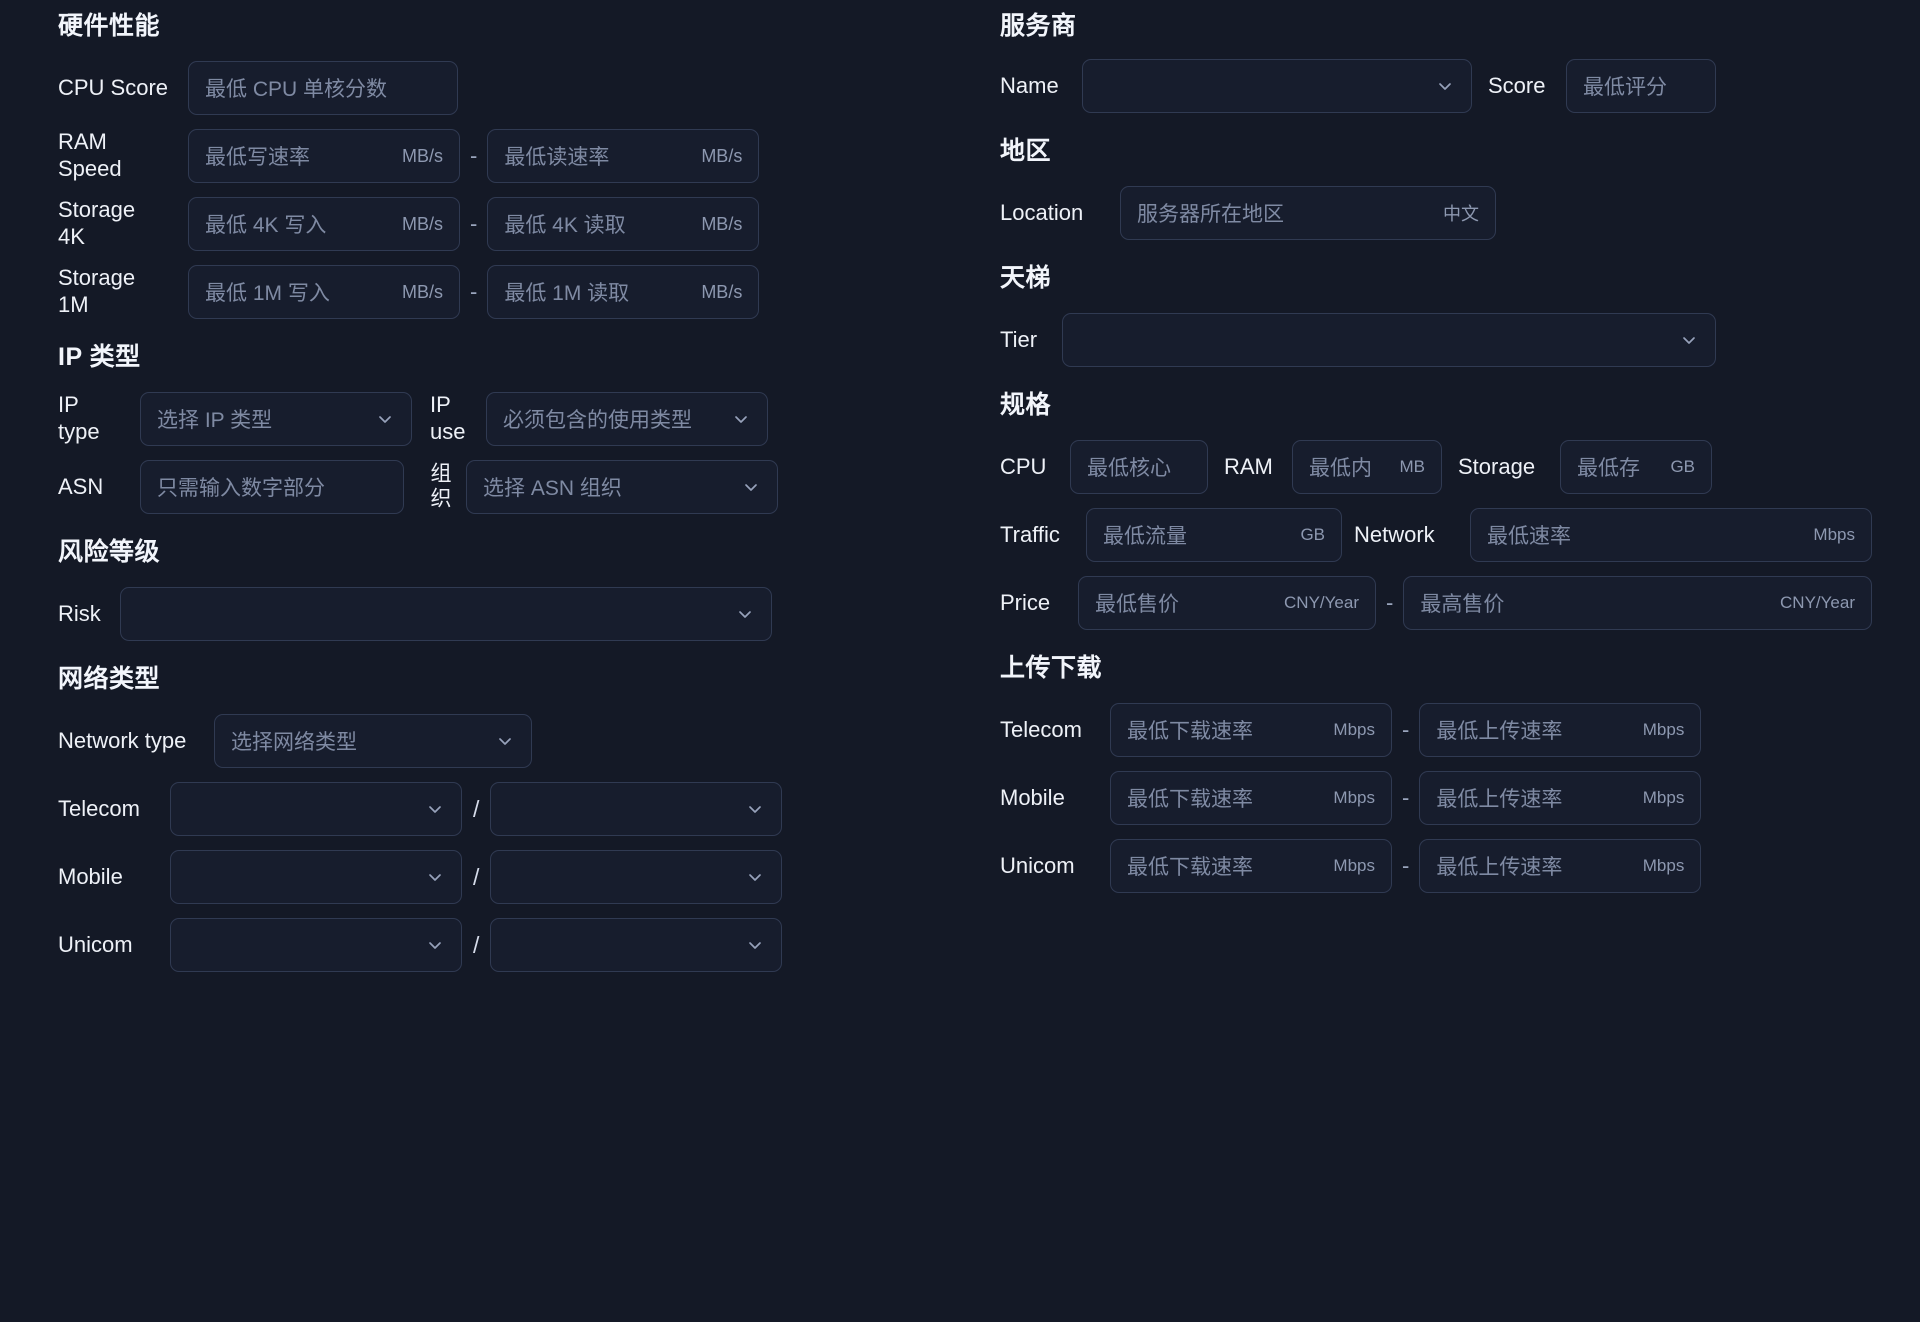  What do you see at coordinates (1682, 466) in the screenshot?
I see `spec-storage-unit: GB` at bounding box center [1682, 466].